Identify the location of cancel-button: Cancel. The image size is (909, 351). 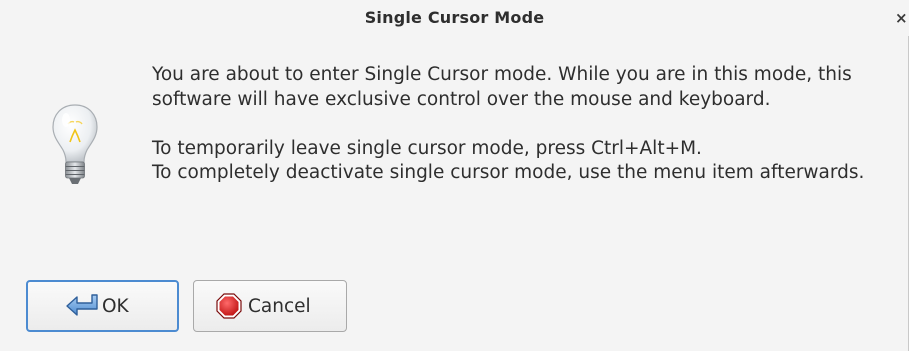
(270, 306).